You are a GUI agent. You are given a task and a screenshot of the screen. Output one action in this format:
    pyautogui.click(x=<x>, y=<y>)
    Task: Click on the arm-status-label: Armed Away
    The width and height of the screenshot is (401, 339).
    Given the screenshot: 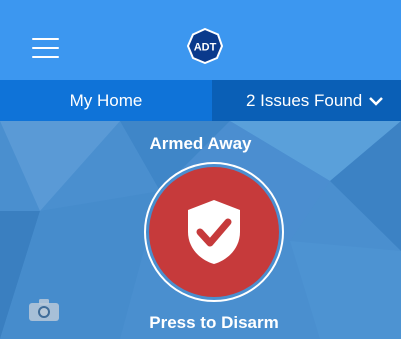 What is the action you would take?
    pyautogui.click(x=200, y=143)
    